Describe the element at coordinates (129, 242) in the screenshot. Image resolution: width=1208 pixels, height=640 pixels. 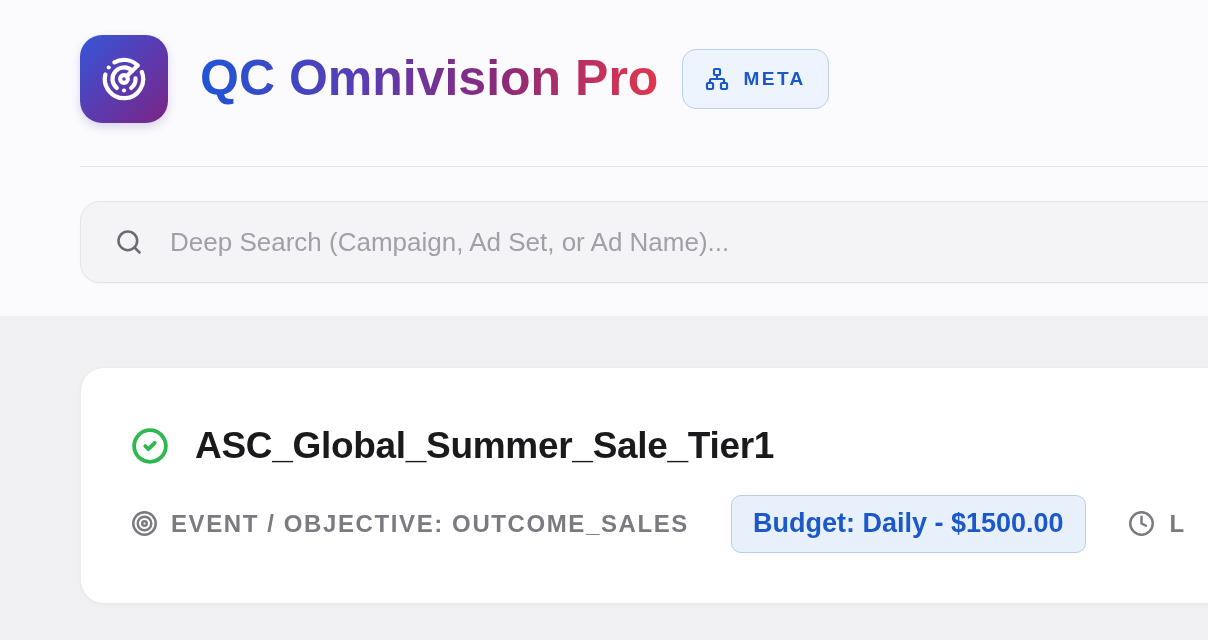
I see `search-icon` at that location.